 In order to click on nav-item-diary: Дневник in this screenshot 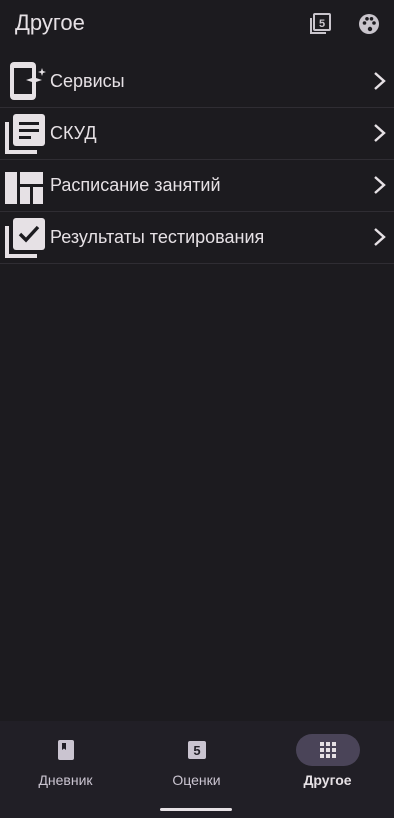, I will do `click(65, 761)`.